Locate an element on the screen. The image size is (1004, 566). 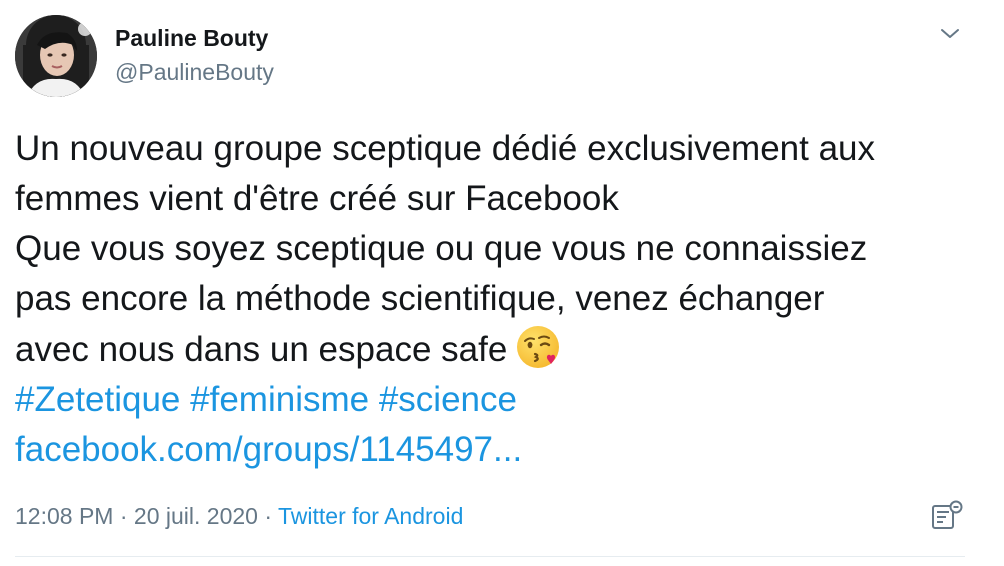
face-throwing-kiss-emoji is located at coordinates (538, 347).